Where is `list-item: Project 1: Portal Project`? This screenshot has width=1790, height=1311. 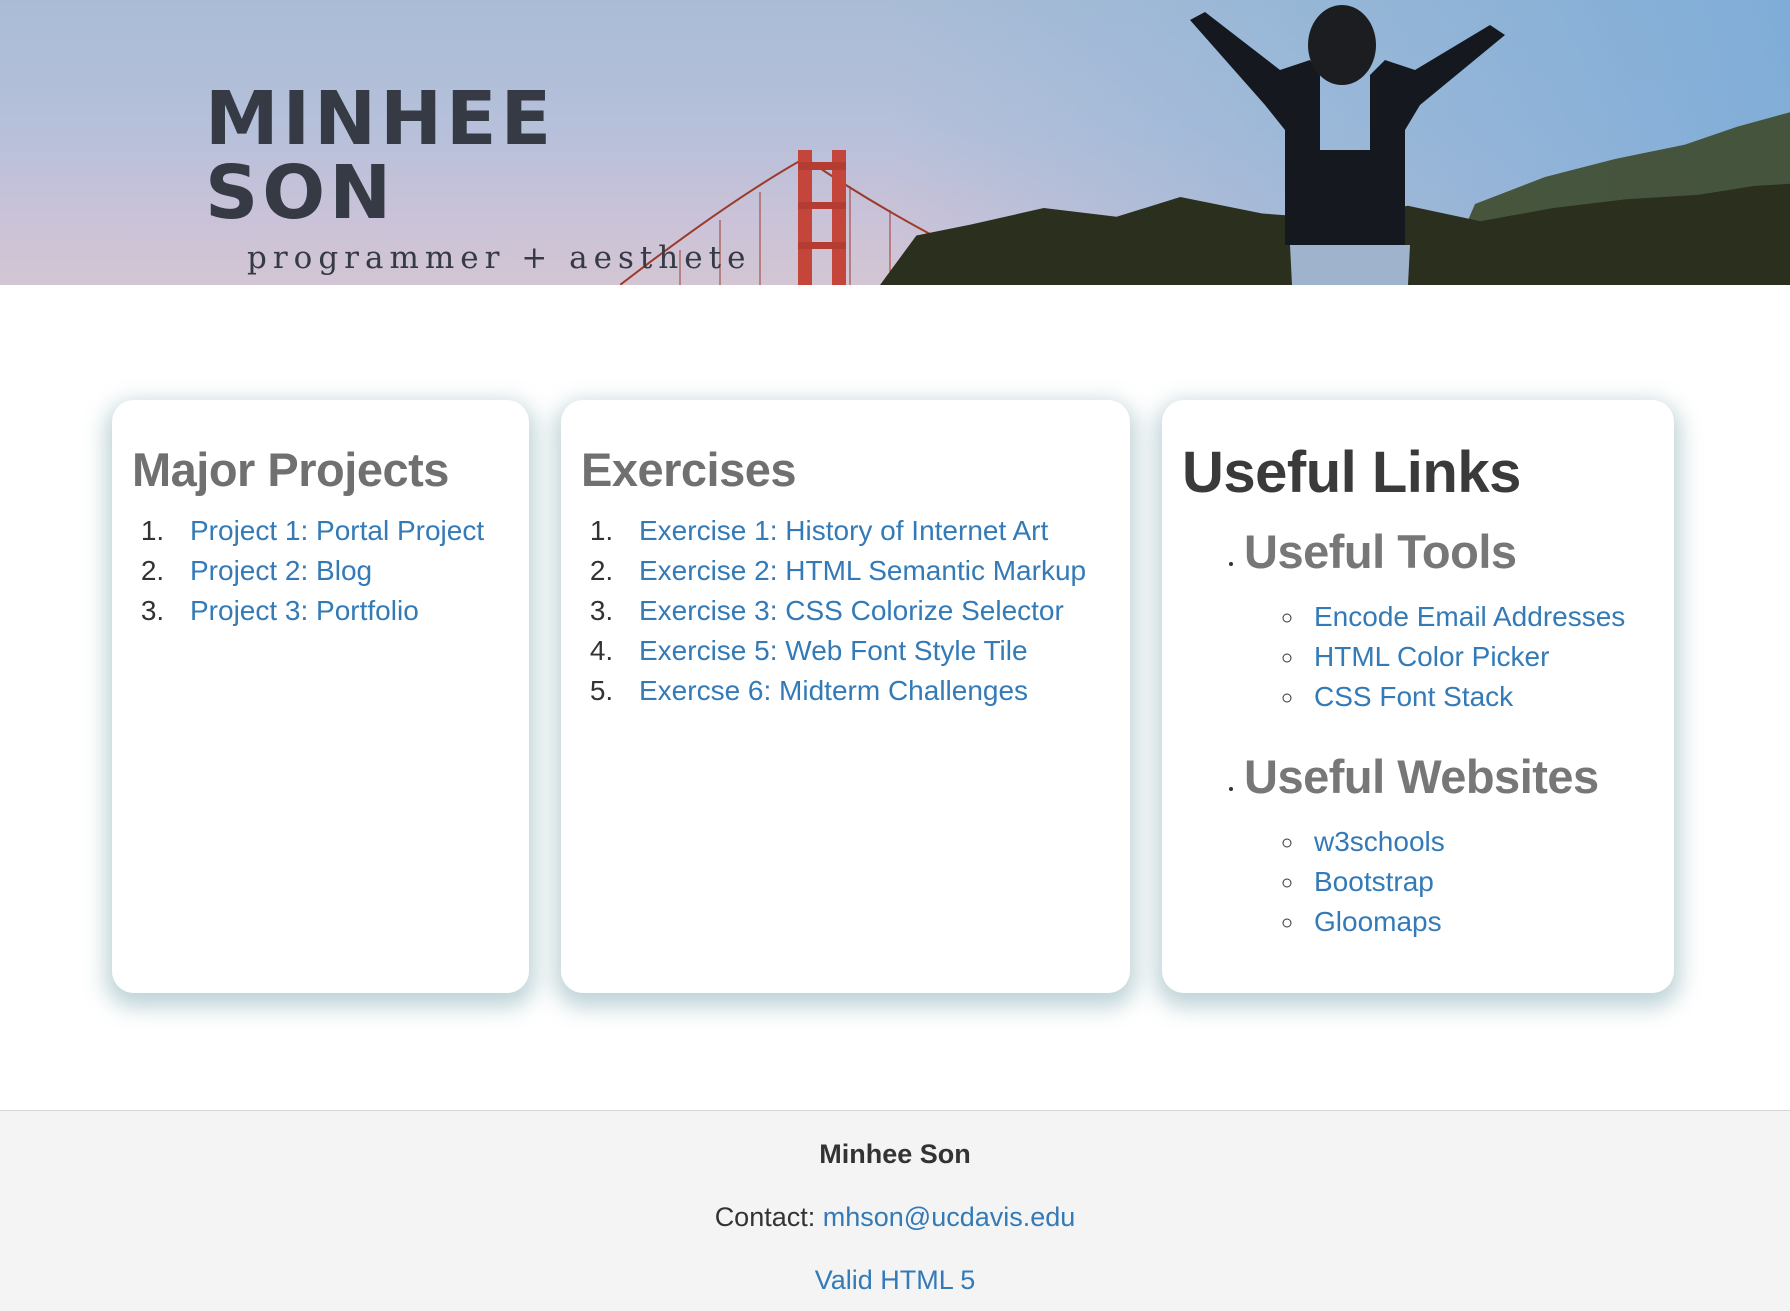
list-item: Project 1: Portal Project is located at coordinates (340, 531).